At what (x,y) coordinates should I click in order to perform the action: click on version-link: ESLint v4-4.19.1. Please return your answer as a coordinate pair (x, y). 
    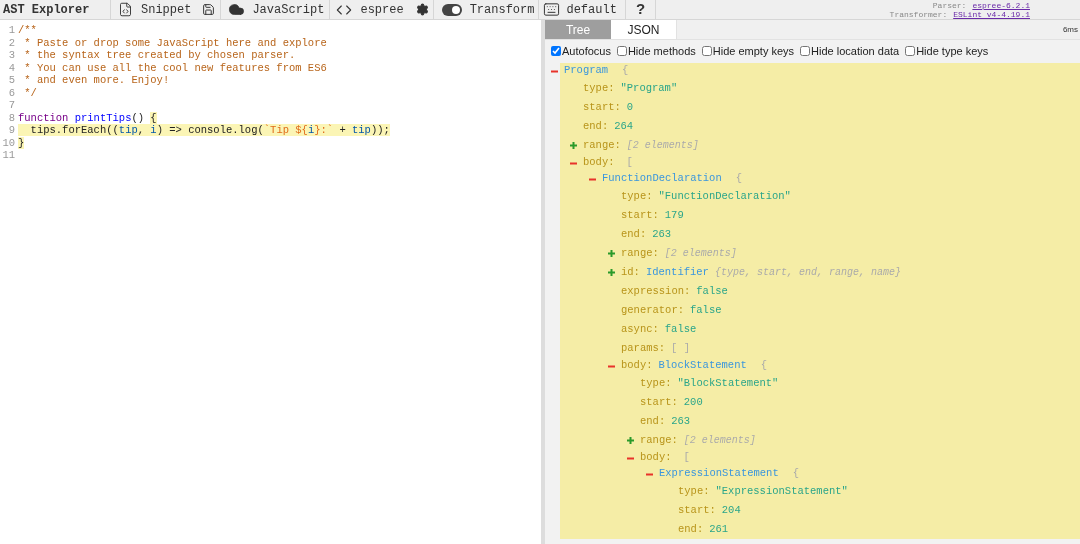
    Looking at the image, I should click on (991, 14).